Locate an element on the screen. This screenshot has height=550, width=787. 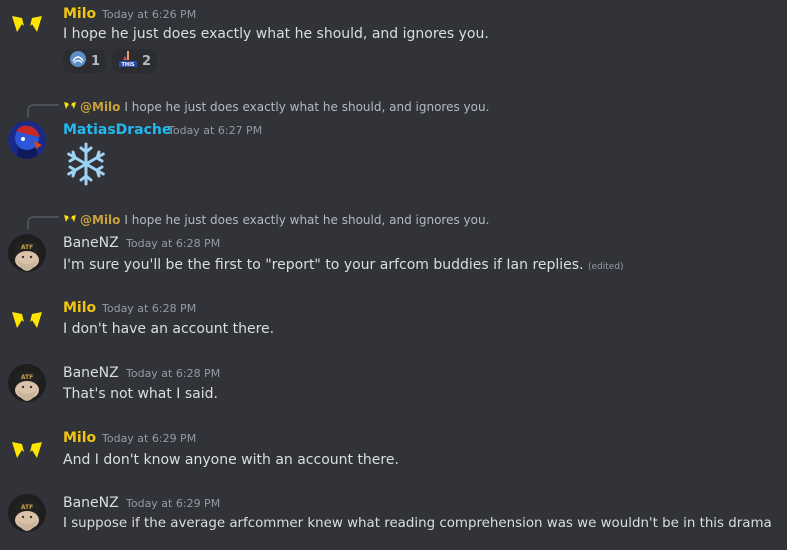
avatar-matiasdrache is located at coordinates (27, 140).